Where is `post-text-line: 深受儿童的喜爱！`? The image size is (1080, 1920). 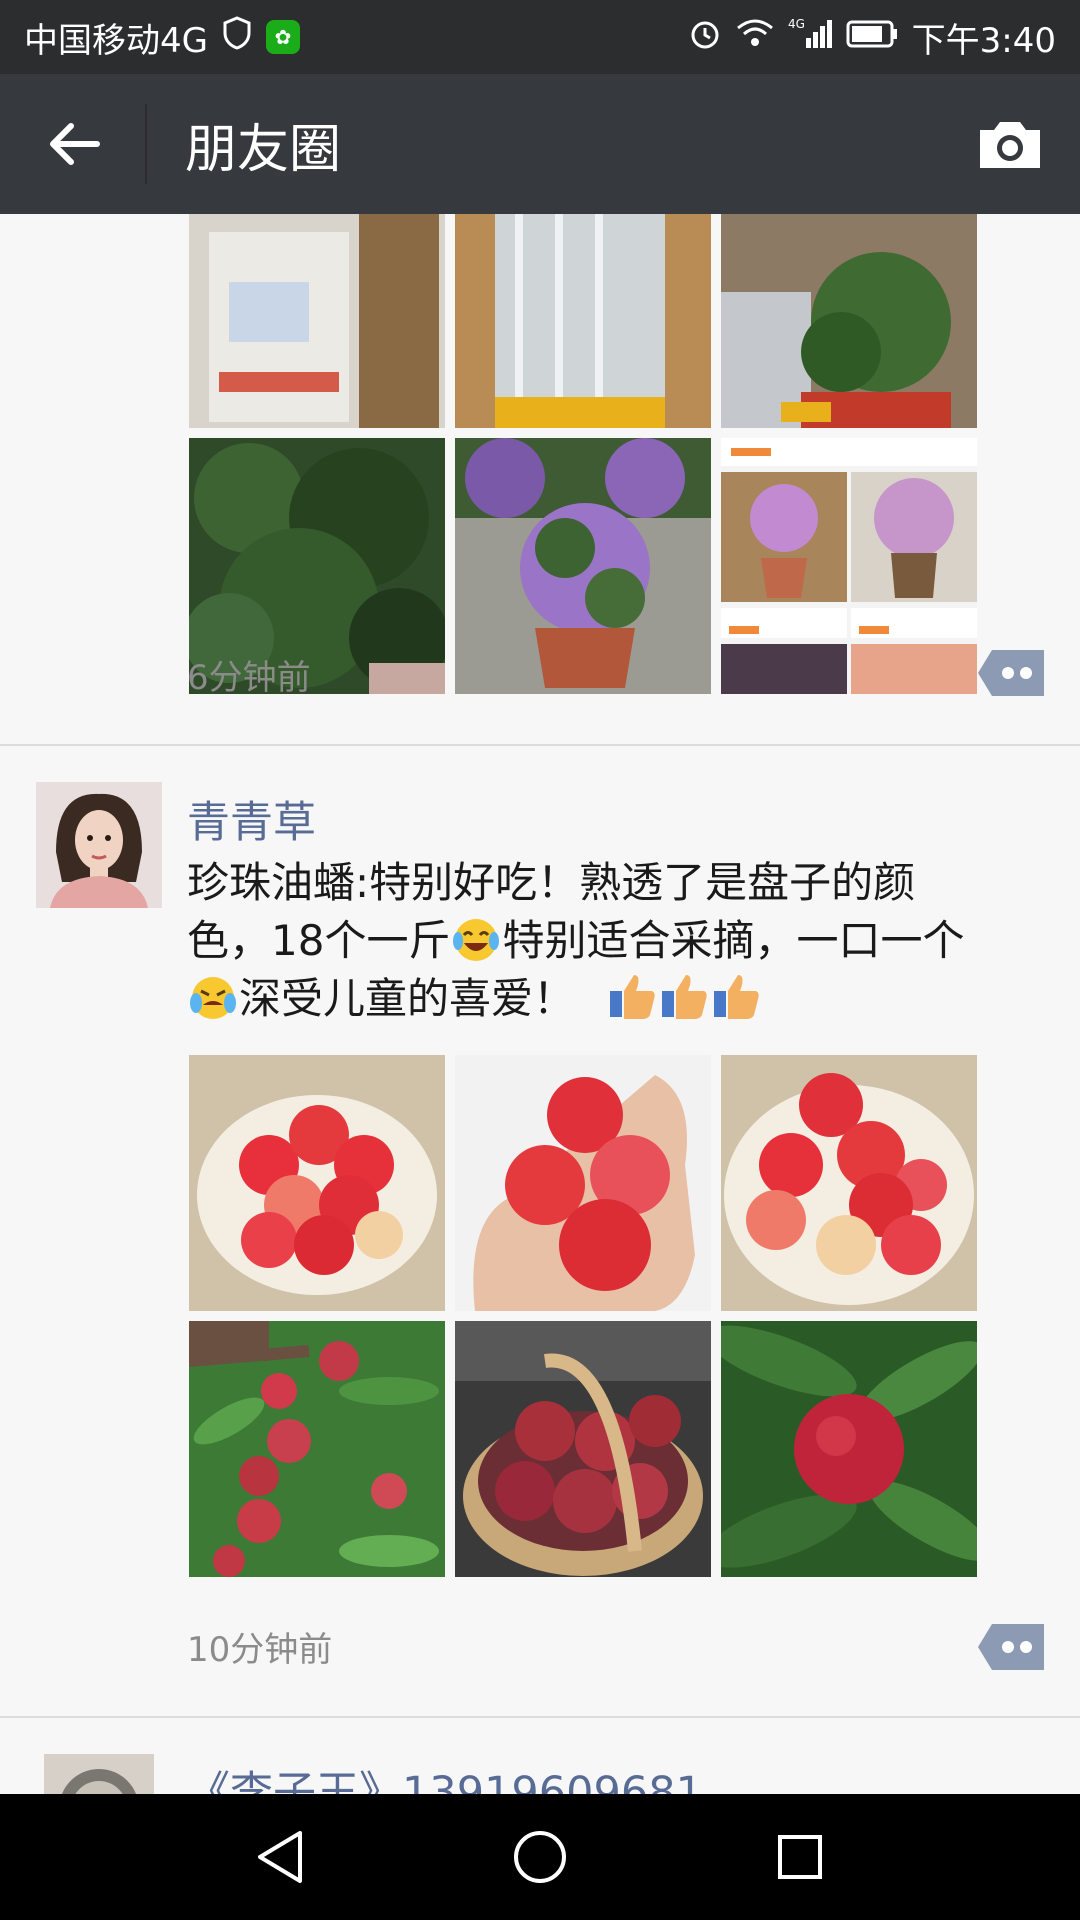
post-text-line: 深受儿童的喜爱！ is located at coordinates (612, 999).